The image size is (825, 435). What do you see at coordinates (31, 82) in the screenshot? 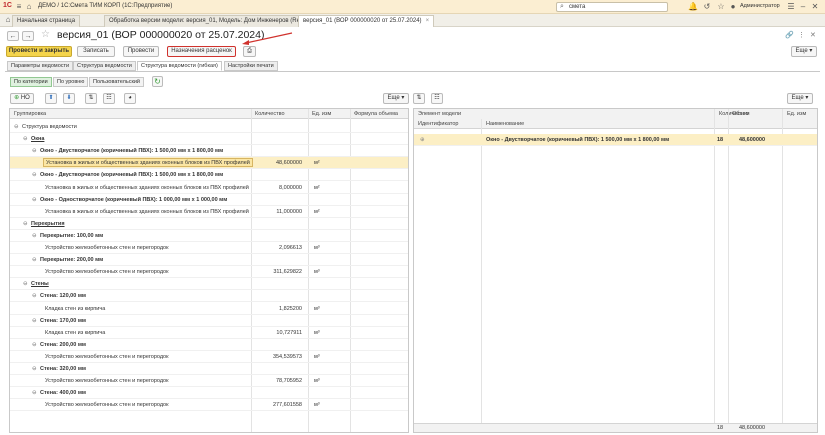
I see `subtab-by-category: По категории` at bounding box center [31, 82].